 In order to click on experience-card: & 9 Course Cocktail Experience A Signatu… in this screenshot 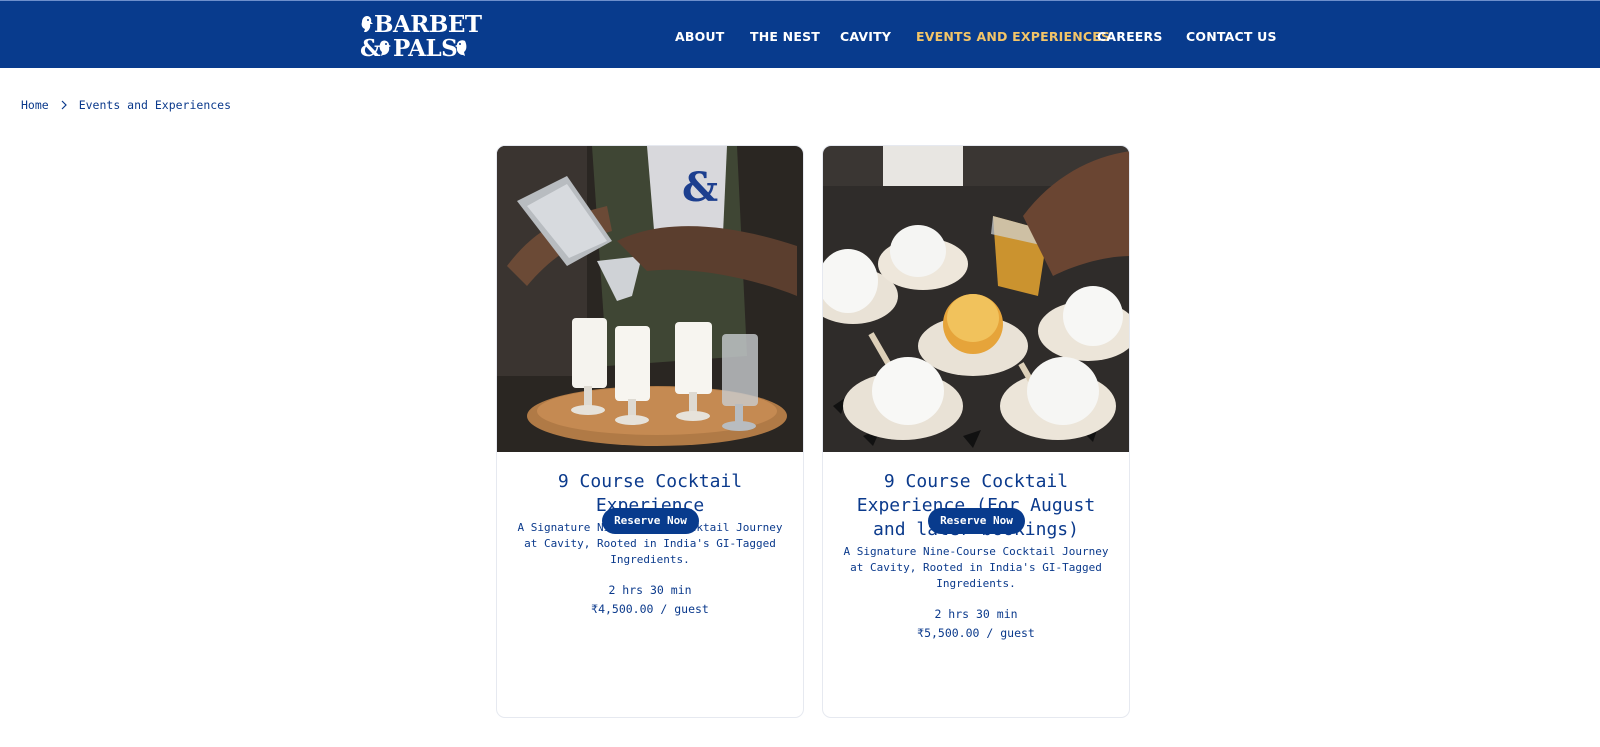, I will do `click(650, 431)`.